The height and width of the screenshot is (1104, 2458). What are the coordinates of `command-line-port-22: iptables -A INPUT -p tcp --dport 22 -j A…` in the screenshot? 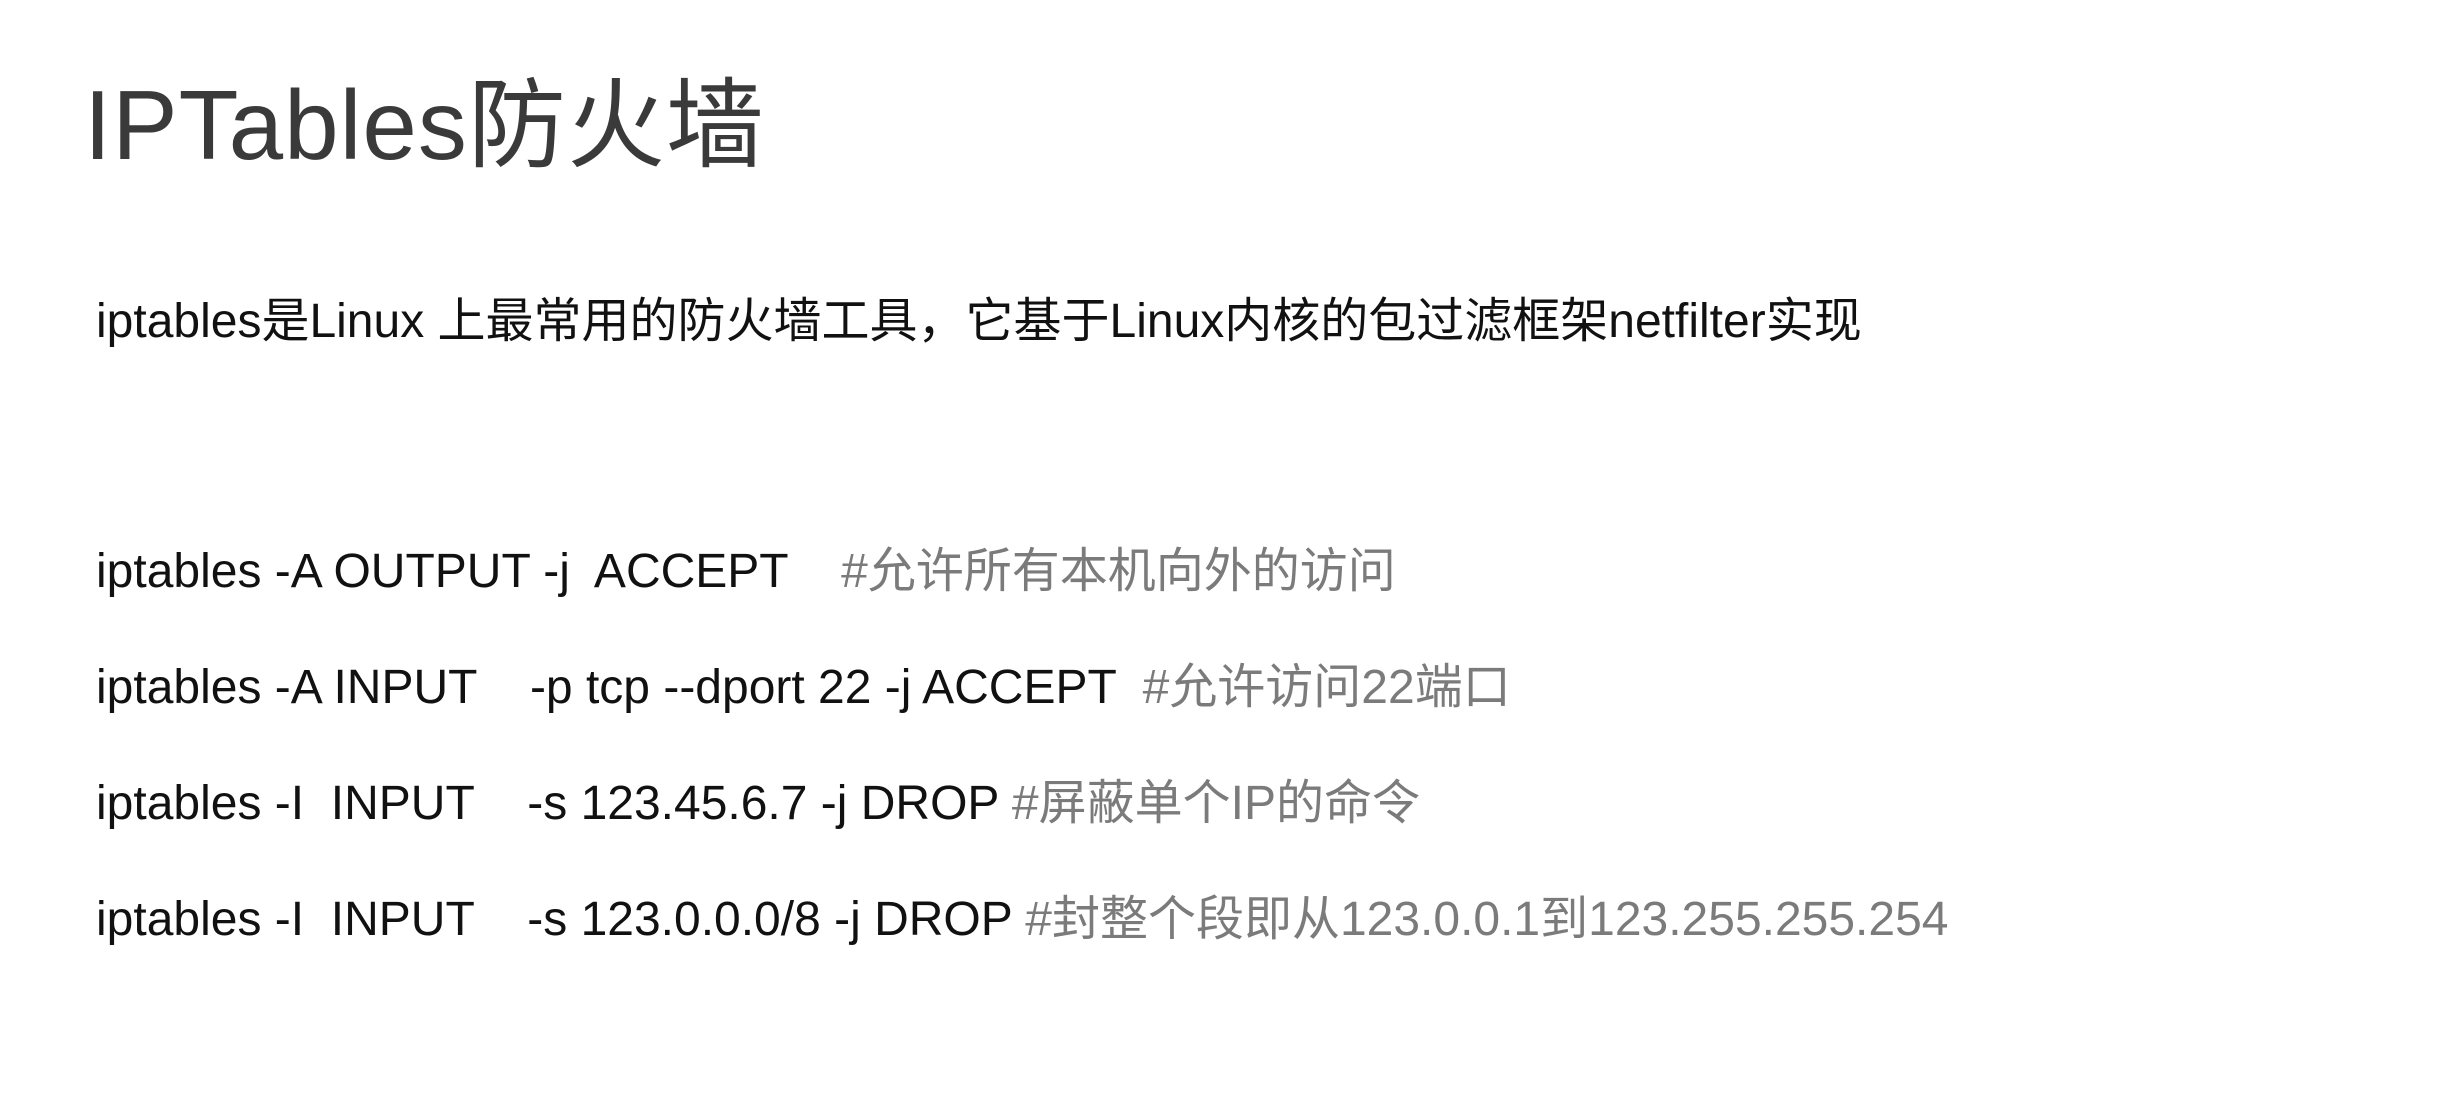 It's located at (1022, 688).